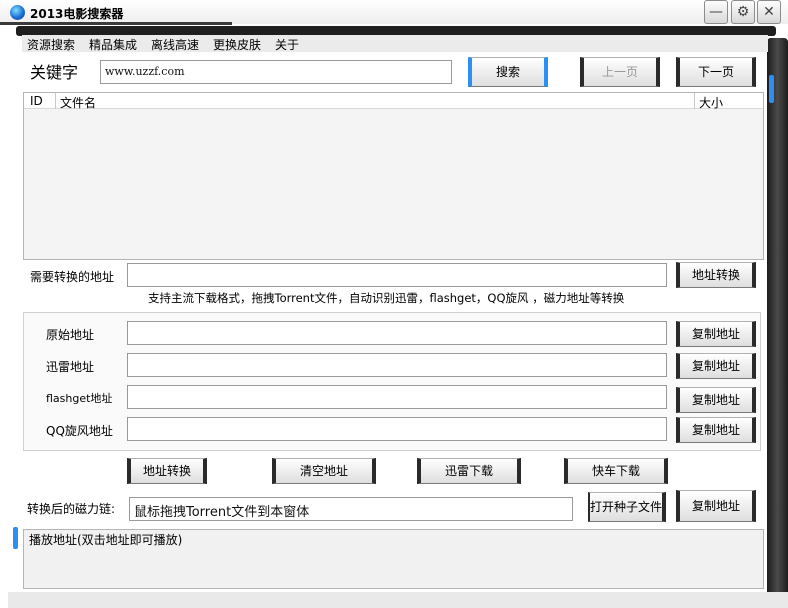 The image size is (788, 608). What do you see at coordinates (222, 512) in the screenshot?
I see `magnet-value: 鼠标拖拽Torrent文件到本窗体` at bounding box center [222, 512].